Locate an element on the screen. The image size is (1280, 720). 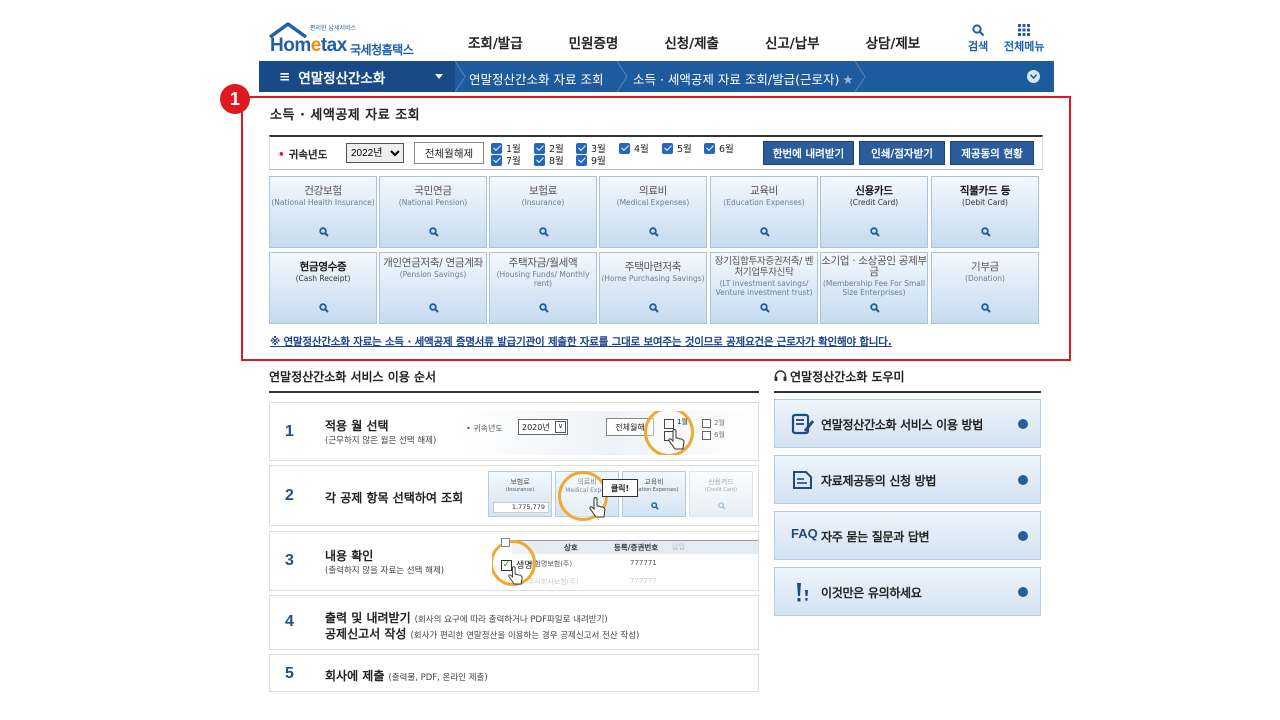
month-checkbox-7: 7월 is located at coordinates (506, 160).